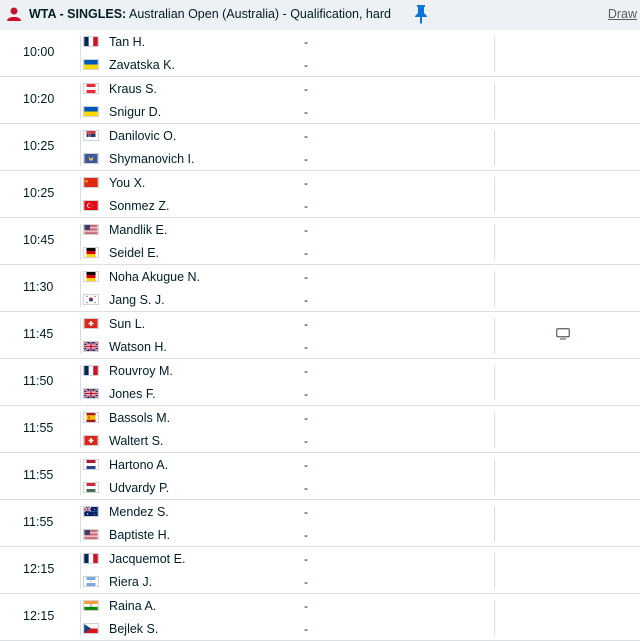  Describe the element at coordinates (139, 418) in the screenshot. I see `player-name: Bassols M.` at that location.